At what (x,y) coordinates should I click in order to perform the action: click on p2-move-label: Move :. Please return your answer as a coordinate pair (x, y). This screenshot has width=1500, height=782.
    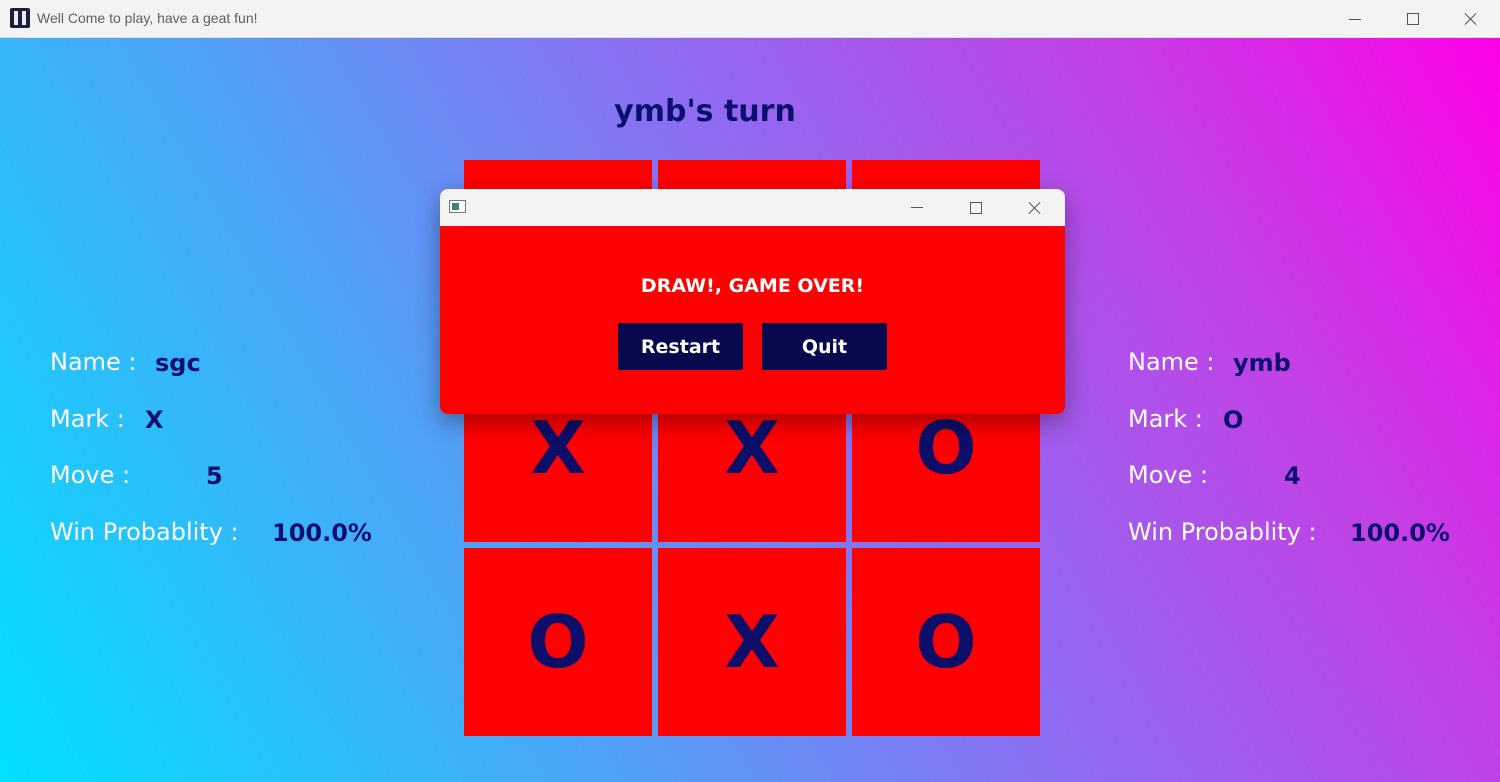
    Looking at the image, I should click on (1168, 475).